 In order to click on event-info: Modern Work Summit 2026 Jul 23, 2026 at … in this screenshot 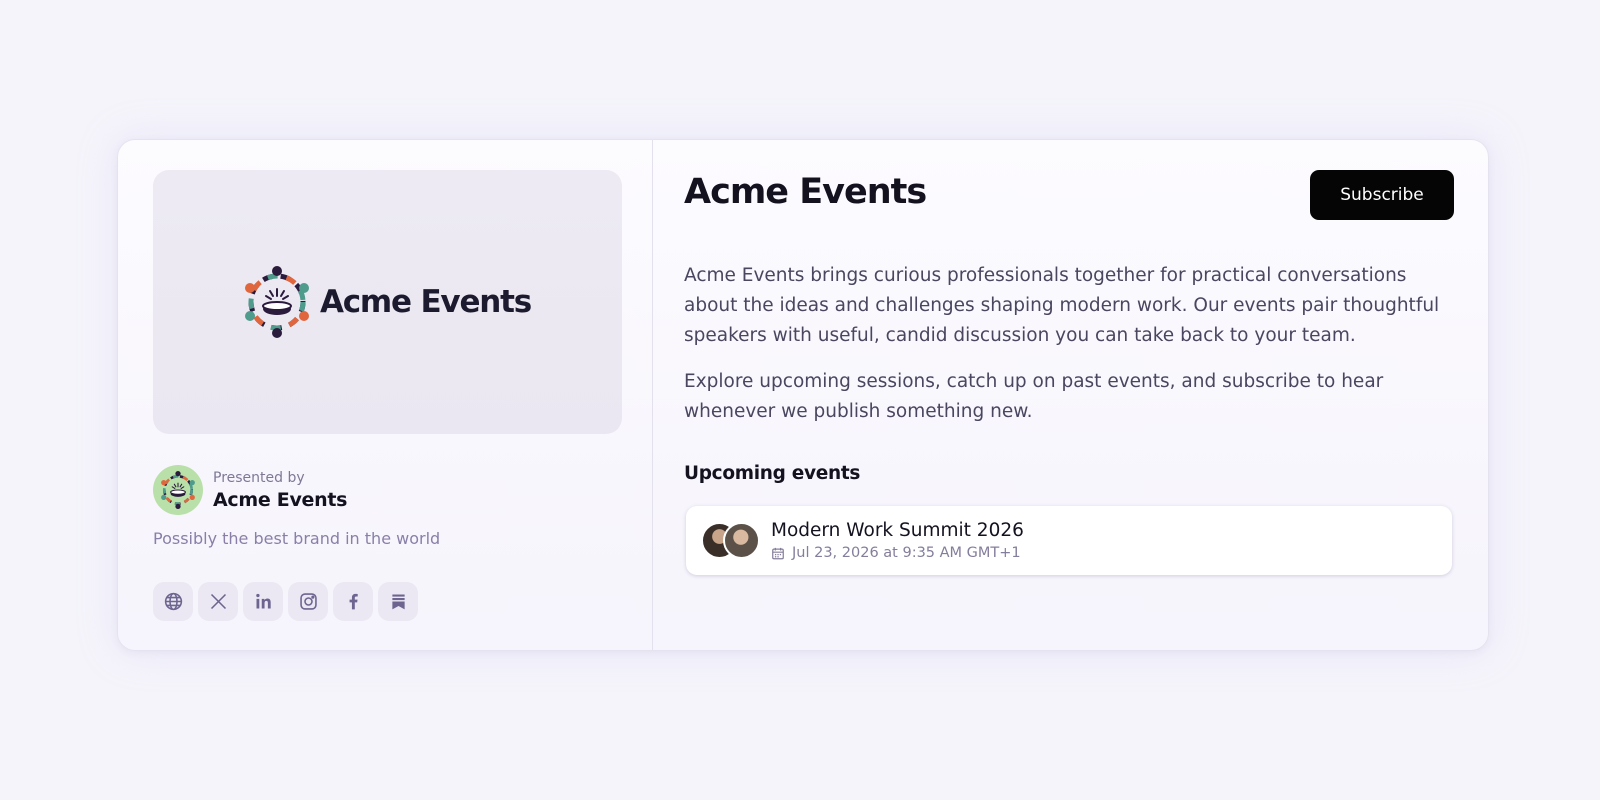, I will do `click(897, 540)`.